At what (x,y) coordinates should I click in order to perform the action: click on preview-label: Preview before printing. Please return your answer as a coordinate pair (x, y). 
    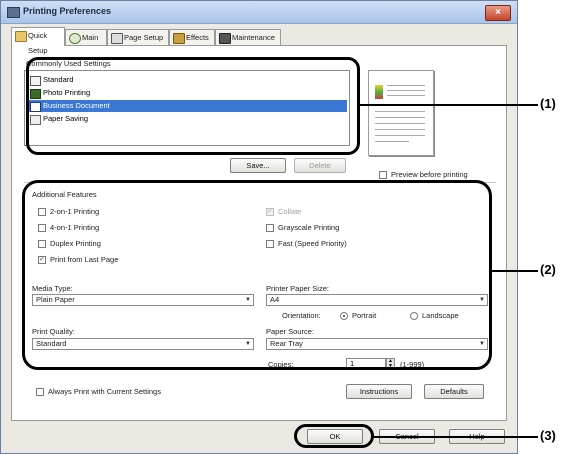
    Looking at the image, I should click on (429, 174).